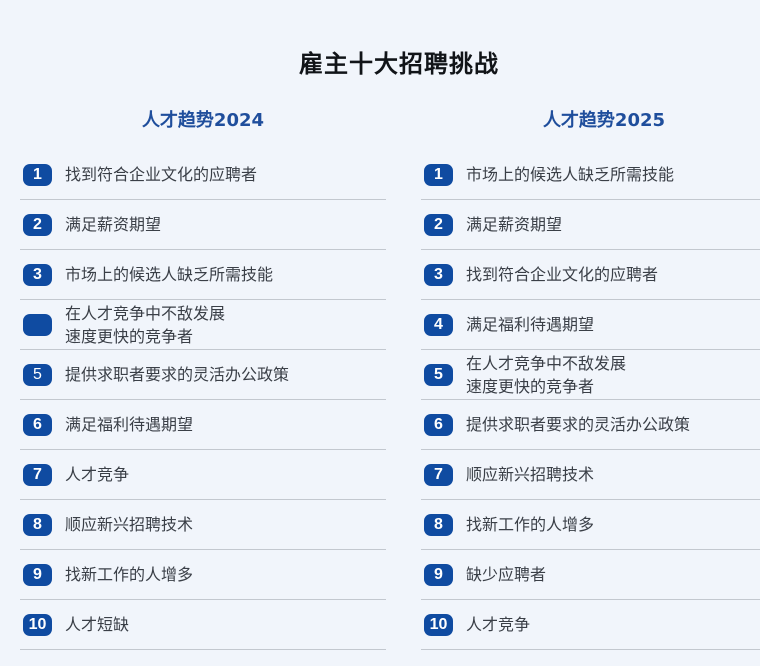  Describe the element at coordinates (203, 525) in the screenshot. I see `list-item: 8 顺应新兴招聘技术` at that location.